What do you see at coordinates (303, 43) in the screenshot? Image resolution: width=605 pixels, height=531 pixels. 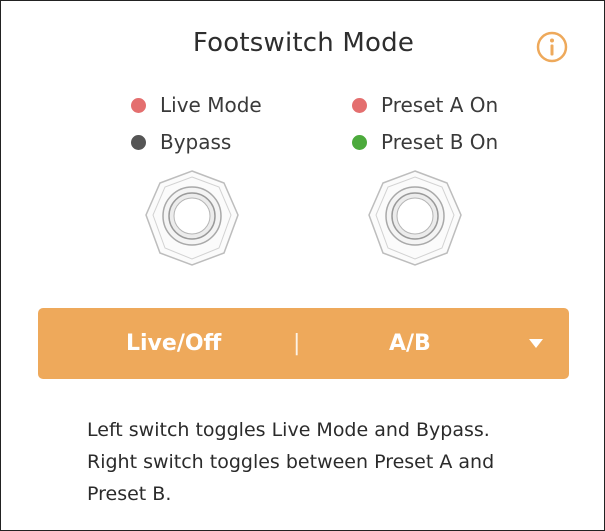 I see `page-title: Footswitch Mode` at bounding box center [303, 43].